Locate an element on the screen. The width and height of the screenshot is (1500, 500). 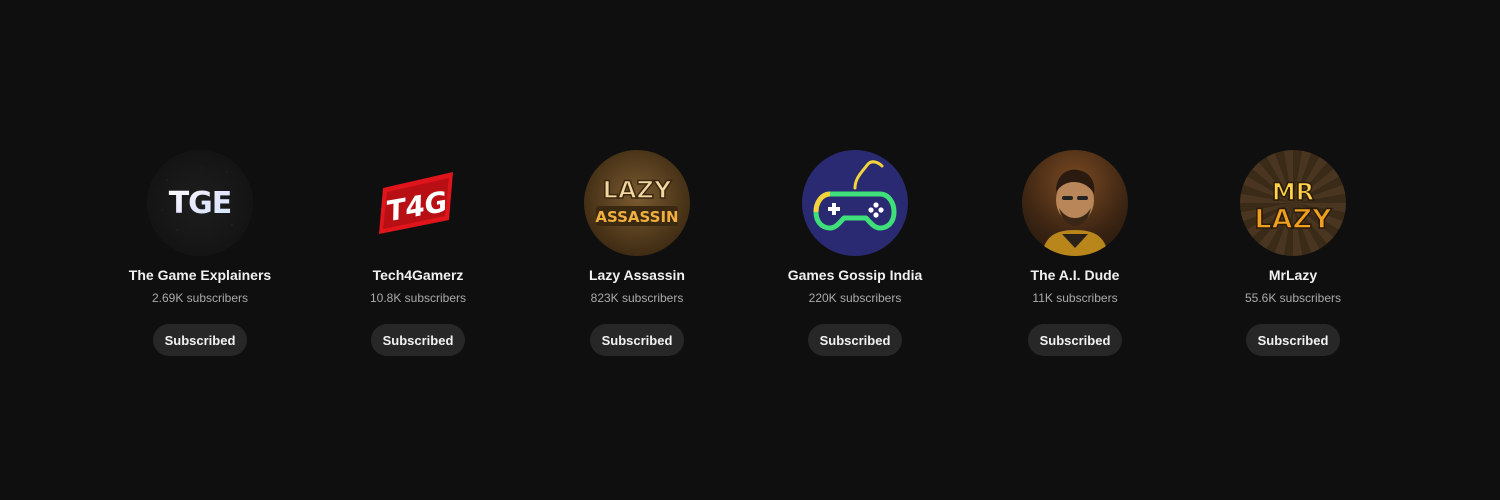
channel-avatar: TGE is located at coordinates (200, 203).